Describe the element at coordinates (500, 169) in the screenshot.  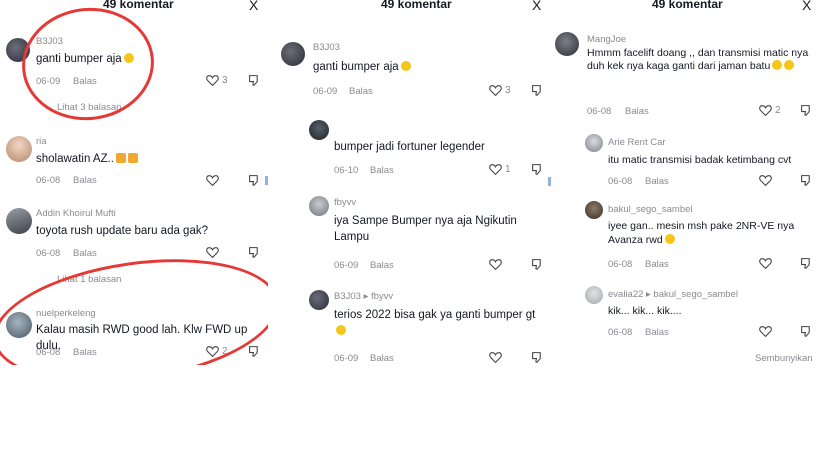
I see `like-button: 1` at that location.